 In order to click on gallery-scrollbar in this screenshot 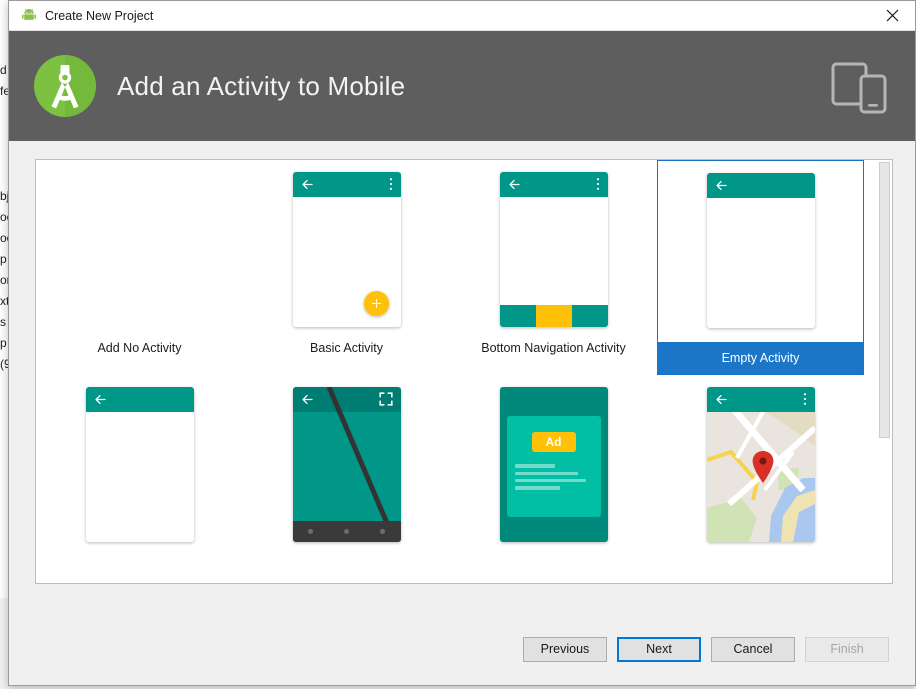, I will do `click(884, 371)`.